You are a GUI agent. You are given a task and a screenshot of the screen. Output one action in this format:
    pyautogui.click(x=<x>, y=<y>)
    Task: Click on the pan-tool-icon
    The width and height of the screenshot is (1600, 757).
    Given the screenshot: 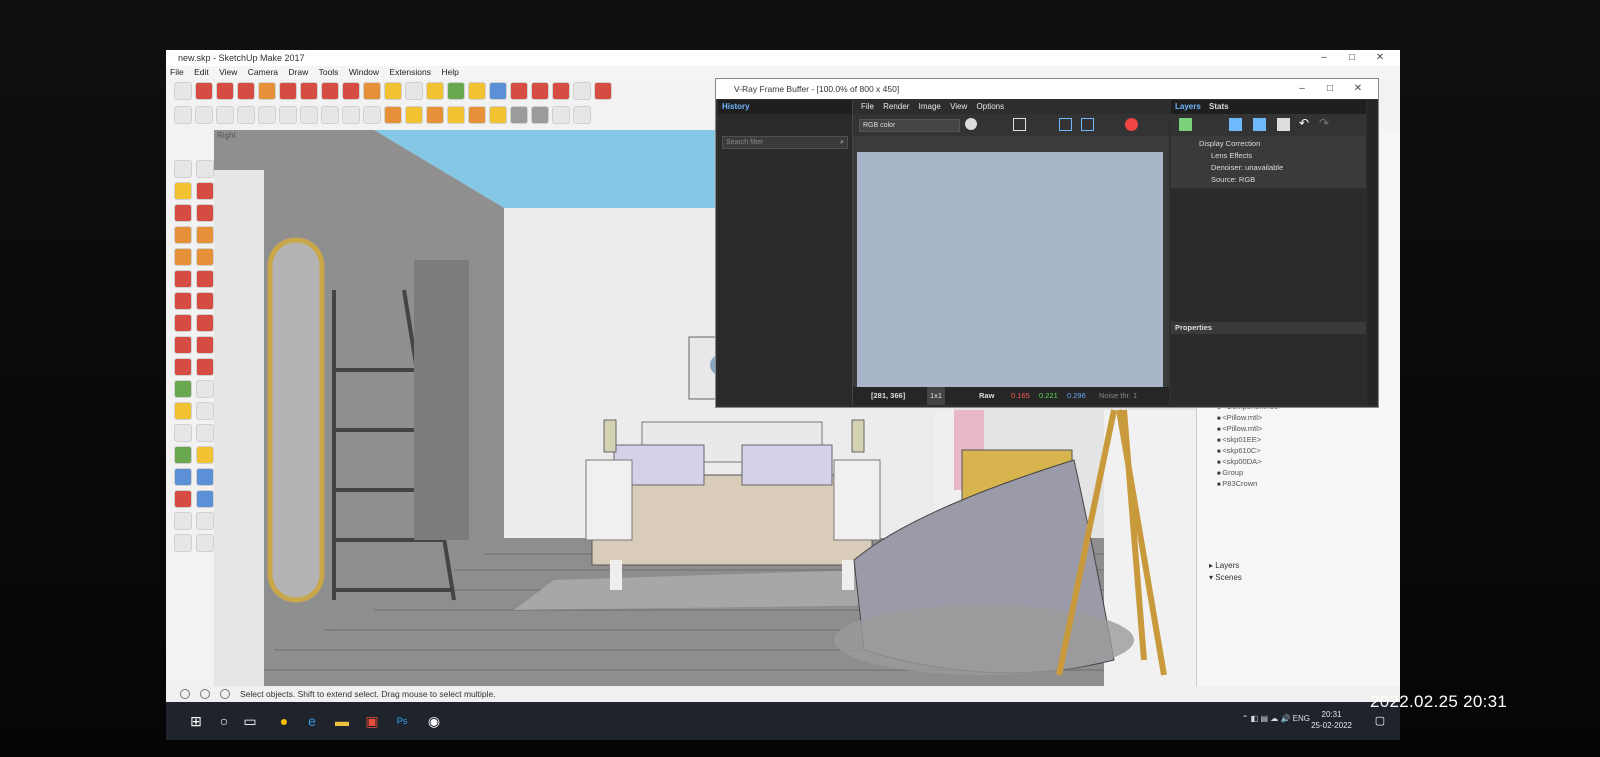 What is the action you would take?
    pyautogui.click(x=477, y=91)
    